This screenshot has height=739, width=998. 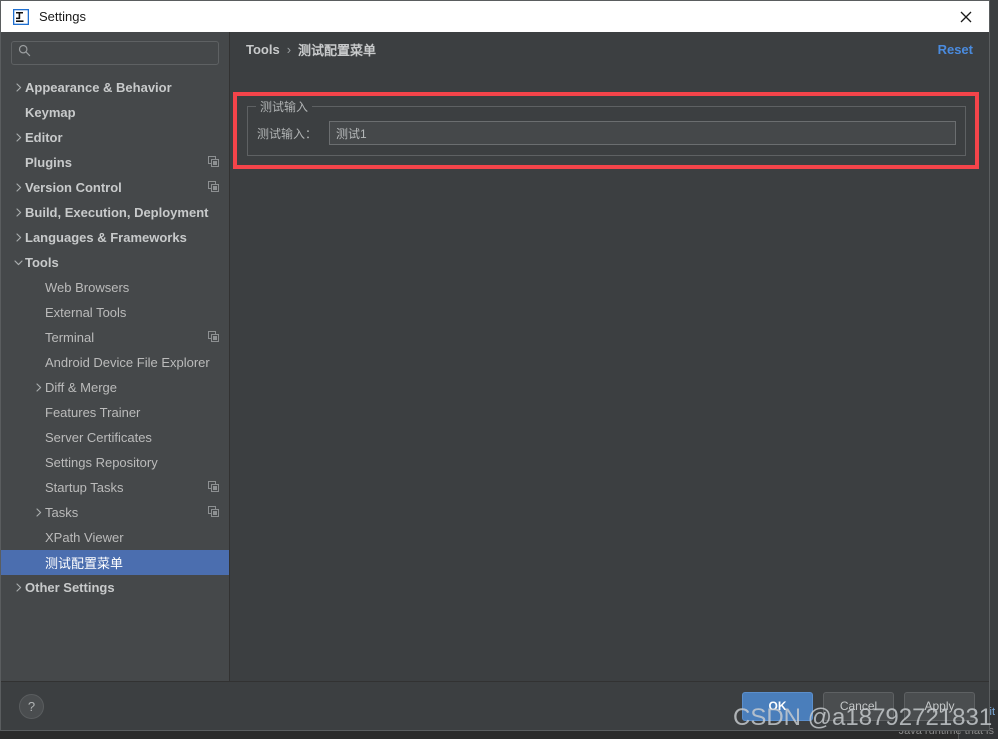 I want to click on sidebar-item-label: Features Trainer, so click(x=93, y=412).